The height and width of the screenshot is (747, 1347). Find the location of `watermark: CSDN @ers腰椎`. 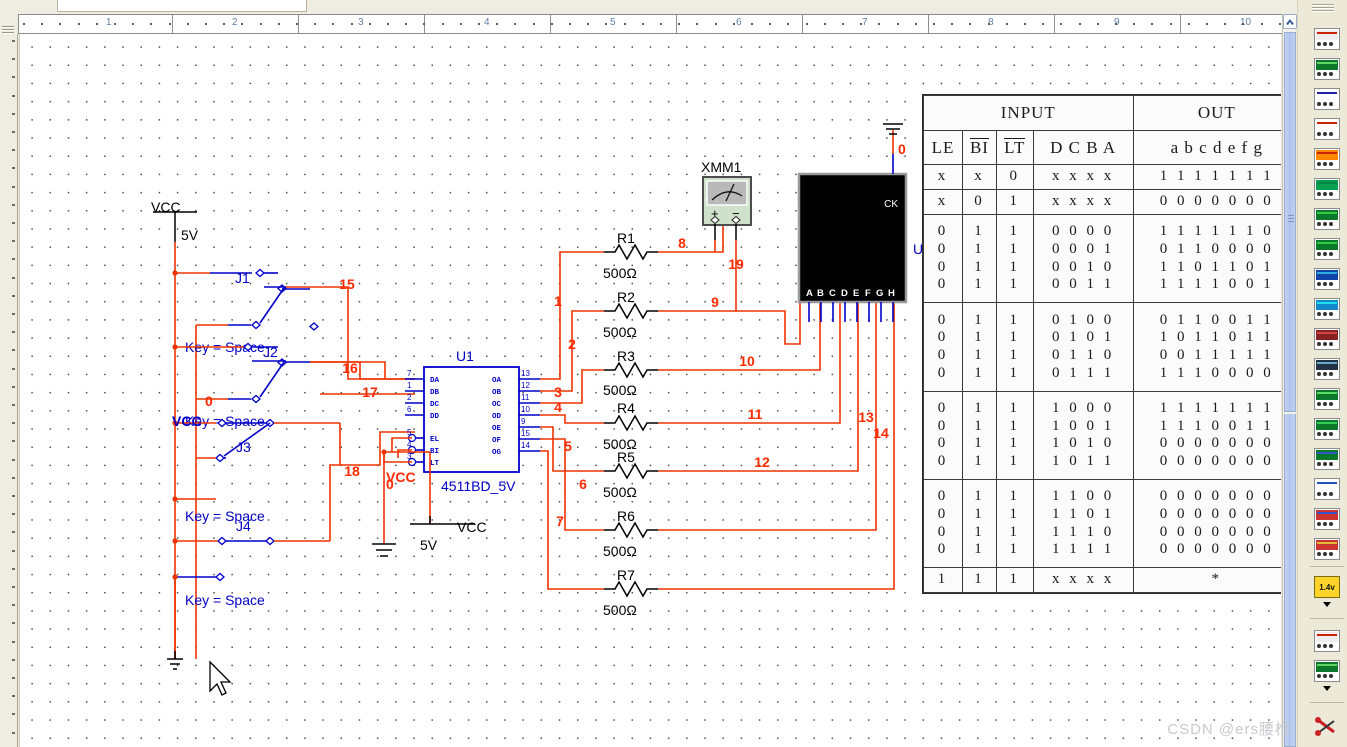

watermark: CSDN @ers腰椎 is located at coordinates (1229, 729).